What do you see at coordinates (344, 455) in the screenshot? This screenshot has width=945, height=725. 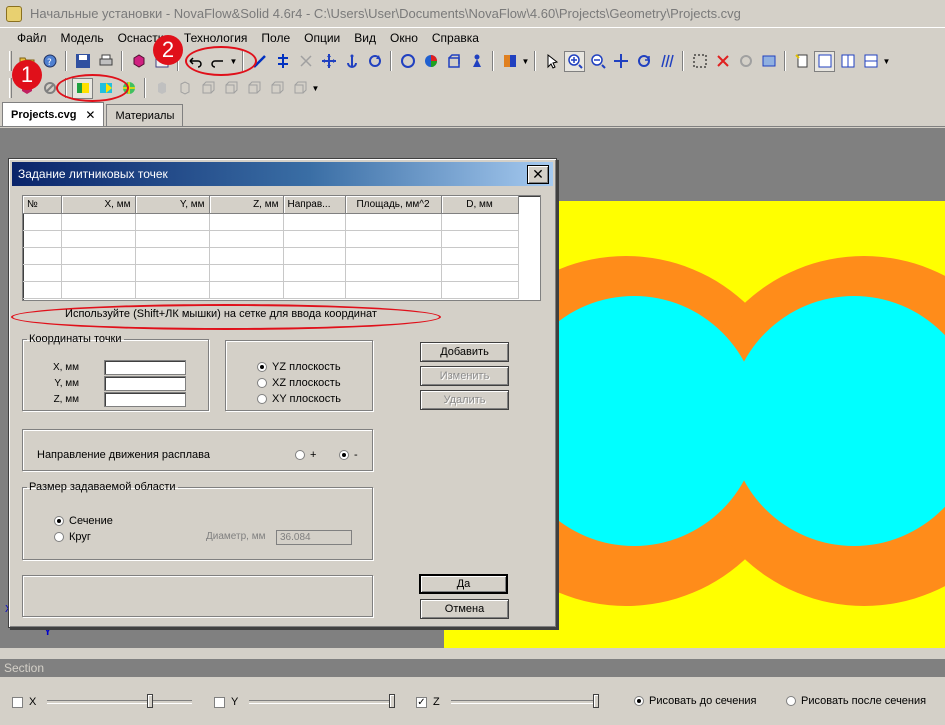 I see `radio-minus-indicator` at bounding box center [344, 455].